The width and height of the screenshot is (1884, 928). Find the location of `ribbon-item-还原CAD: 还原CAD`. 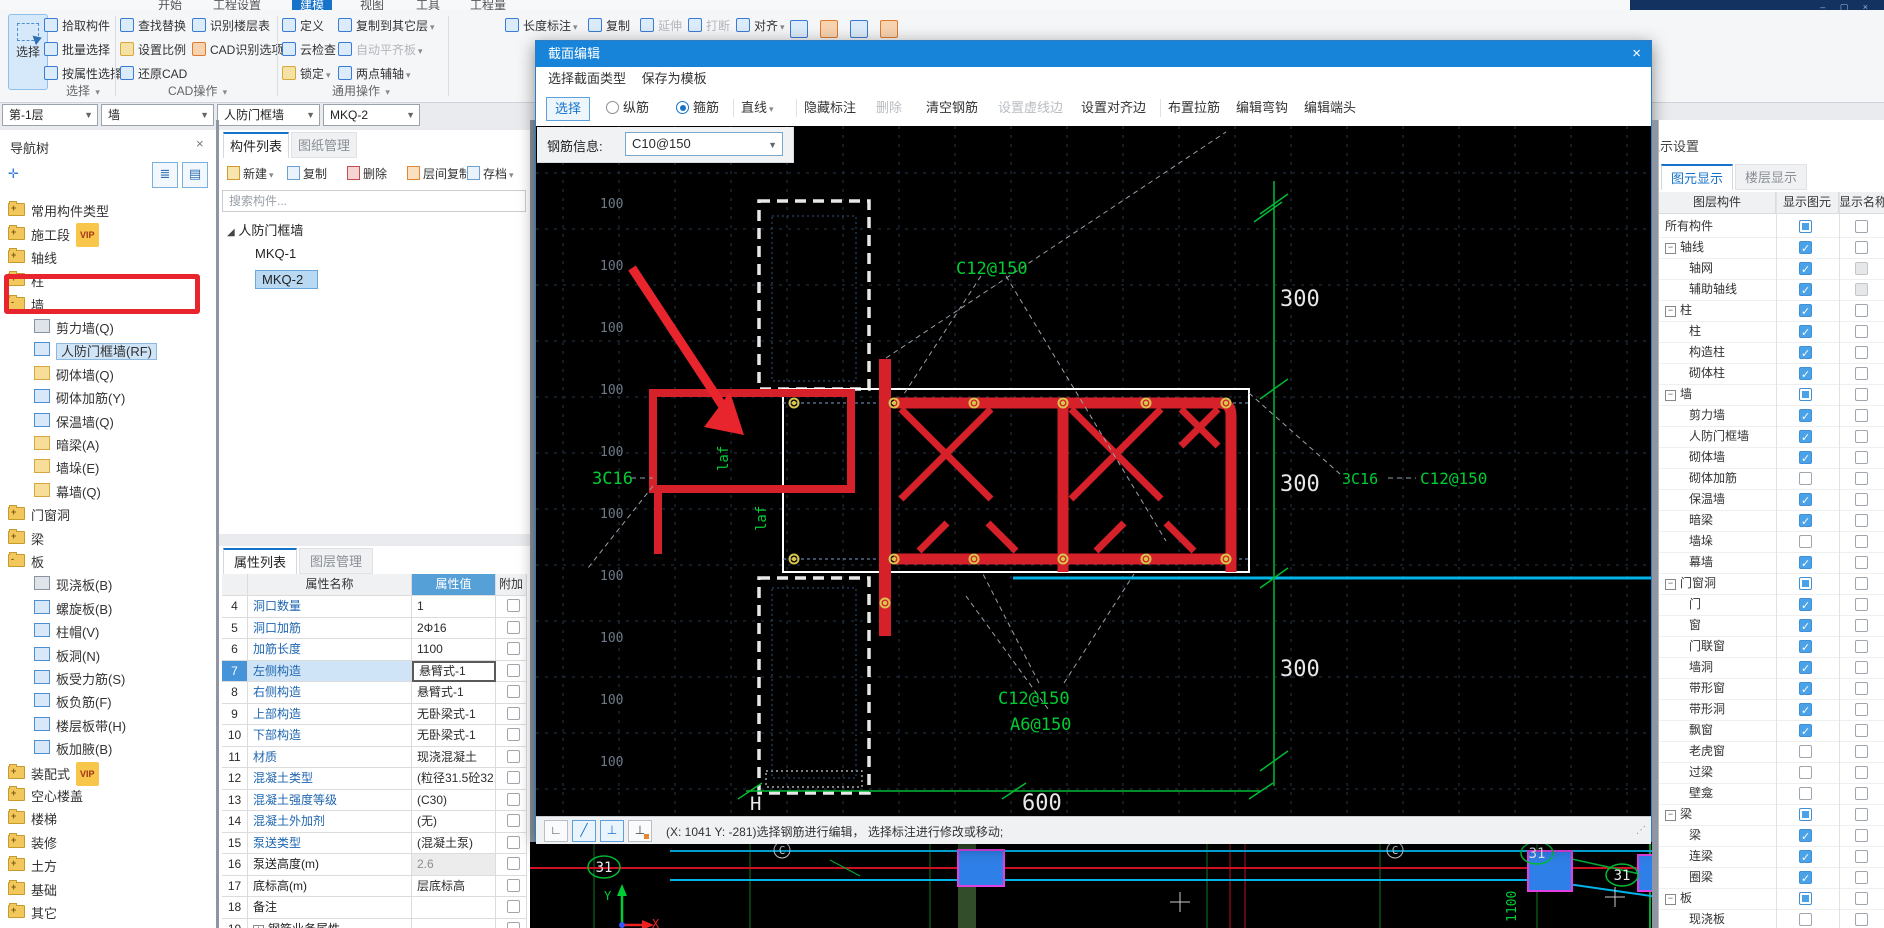

ribbon-item-还原CAD: 还原CAD is located at coordinates (153, 74).